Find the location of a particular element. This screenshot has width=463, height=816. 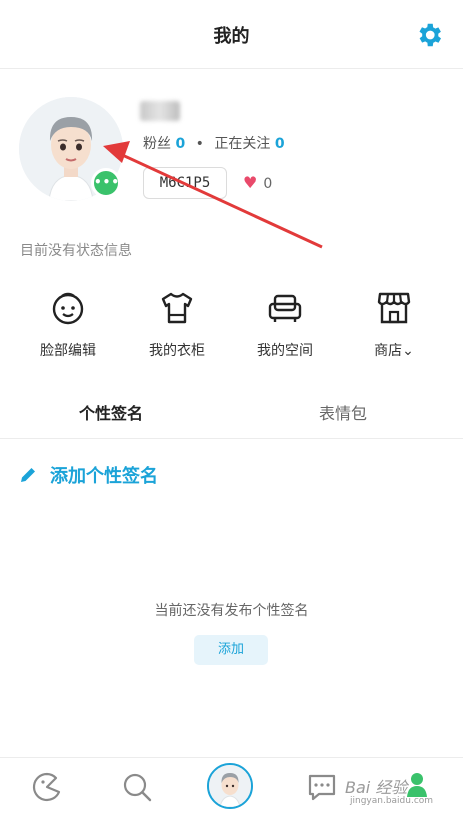

store-icon is located at coordinates (394, 308).